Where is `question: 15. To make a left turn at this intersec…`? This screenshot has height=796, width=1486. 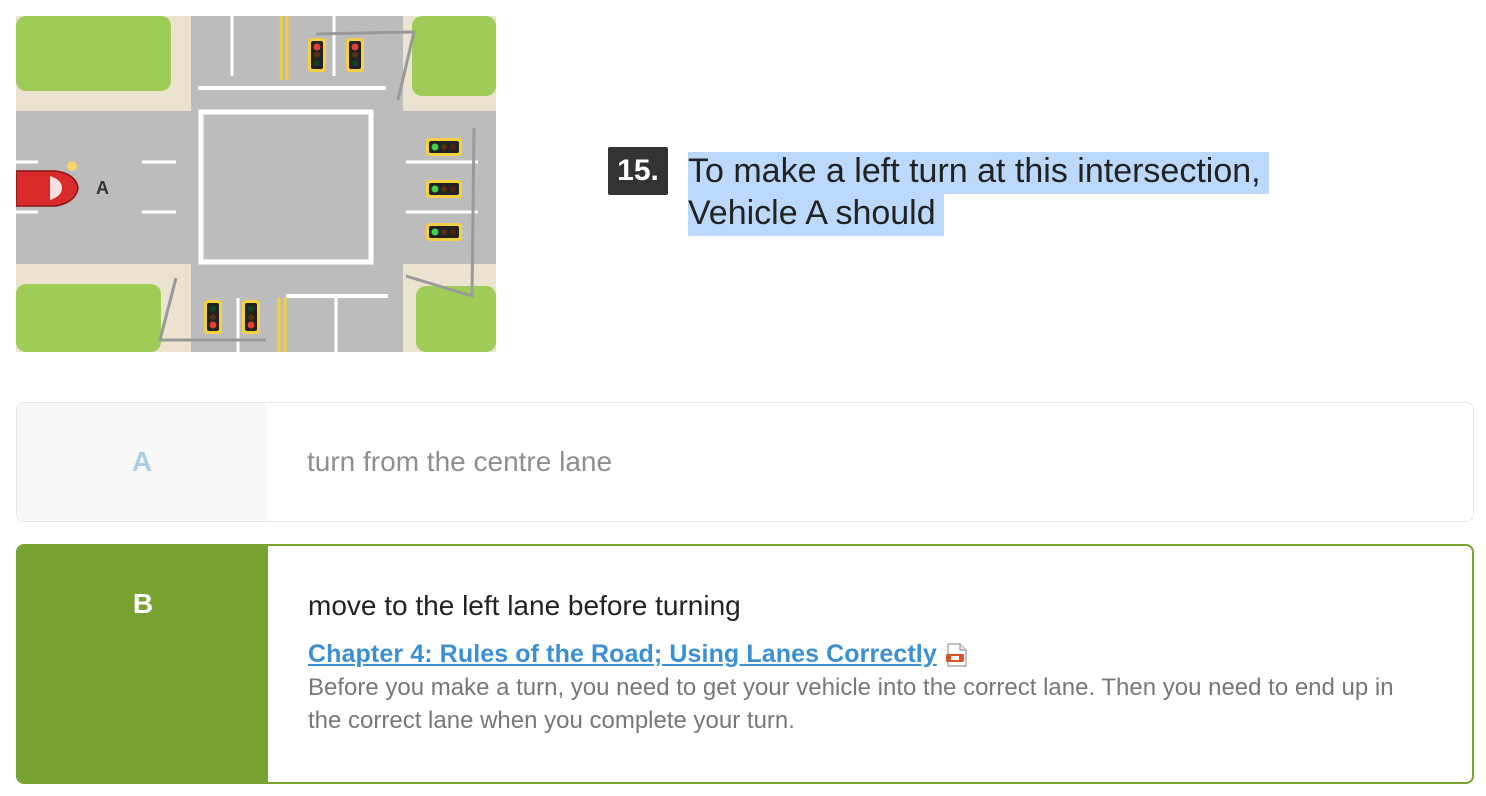 question: 15. To make a left turn at this intersec… is located at coordinates (958, 191).